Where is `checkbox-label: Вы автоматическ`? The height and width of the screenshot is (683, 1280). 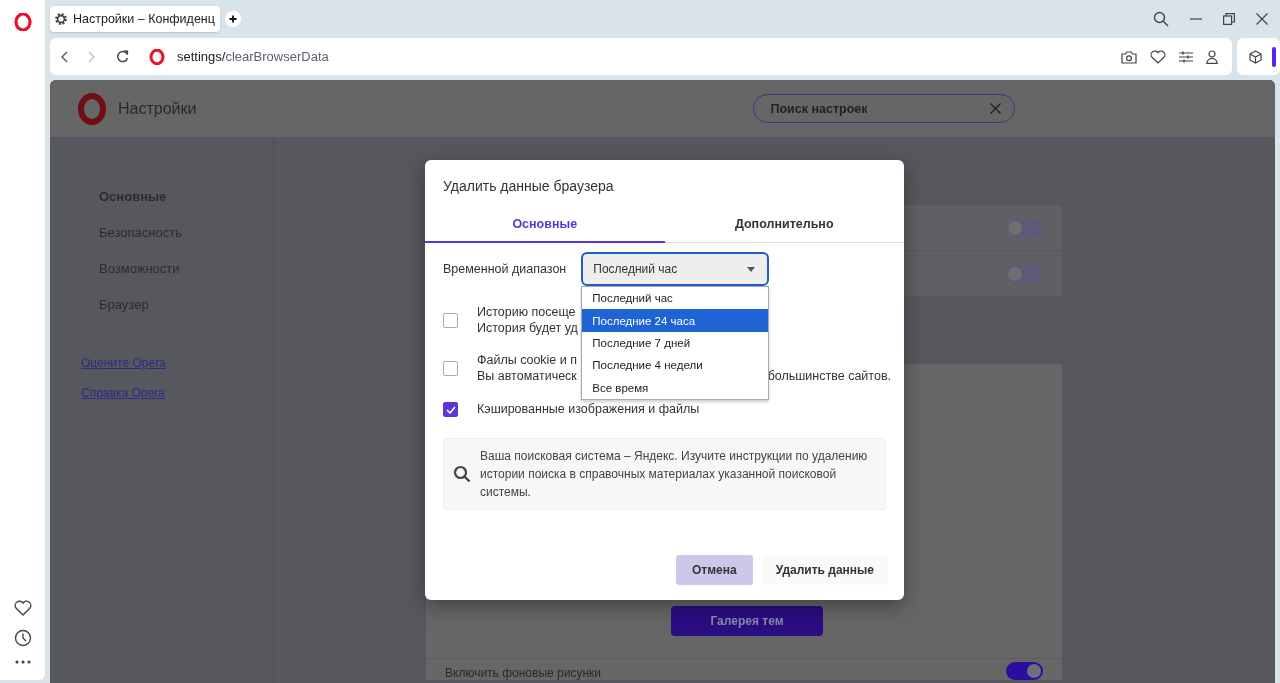
checkbox-label: Вы автоматическ is located at coordinates (527, 376).